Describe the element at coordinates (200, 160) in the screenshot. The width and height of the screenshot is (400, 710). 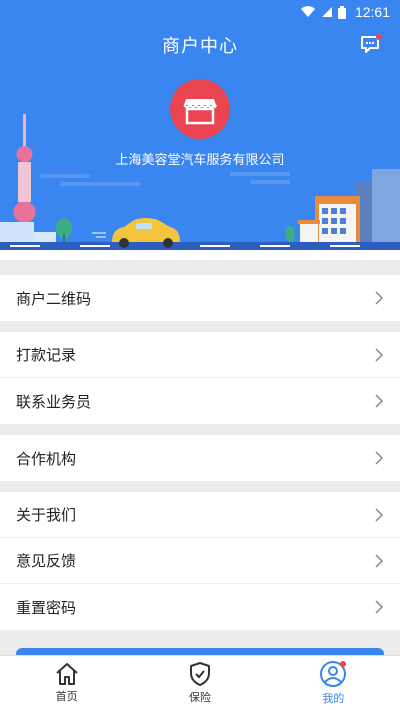
I see `merchant-name: 上海美容堂汽车服务有限公司` at that location.